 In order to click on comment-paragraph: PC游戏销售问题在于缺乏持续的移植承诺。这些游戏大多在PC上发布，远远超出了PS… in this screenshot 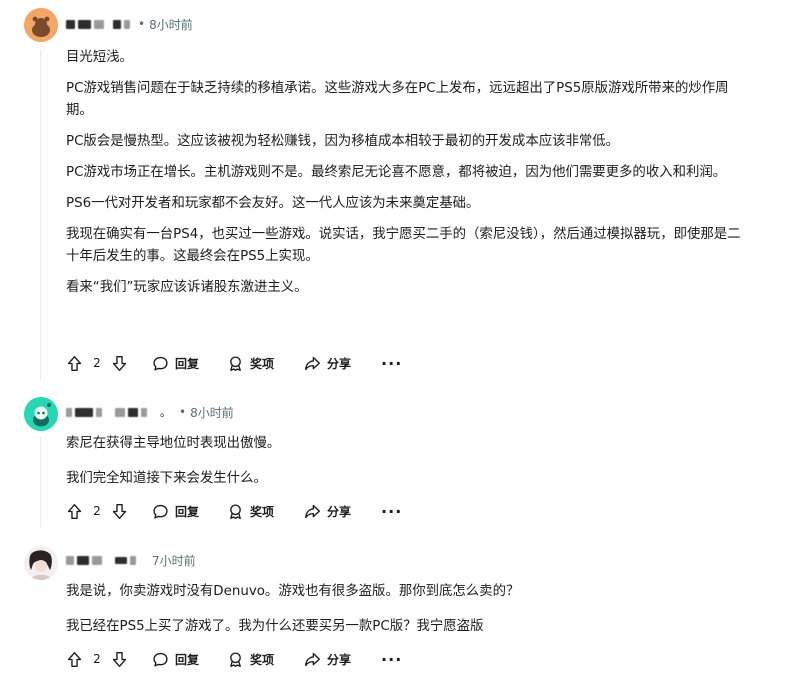, I will do `click(397, 99)`.